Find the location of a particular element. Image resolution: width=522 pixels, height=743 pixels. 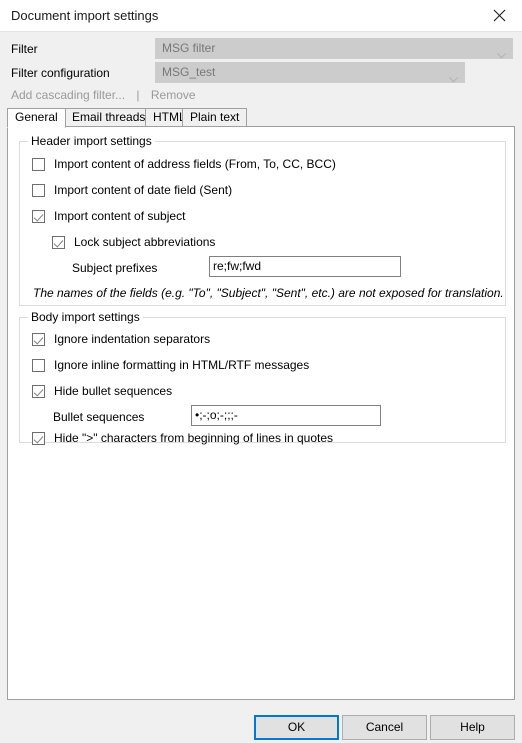

filter-configuration-combobox-value: MSG_test is located at coordinates (189, 72).